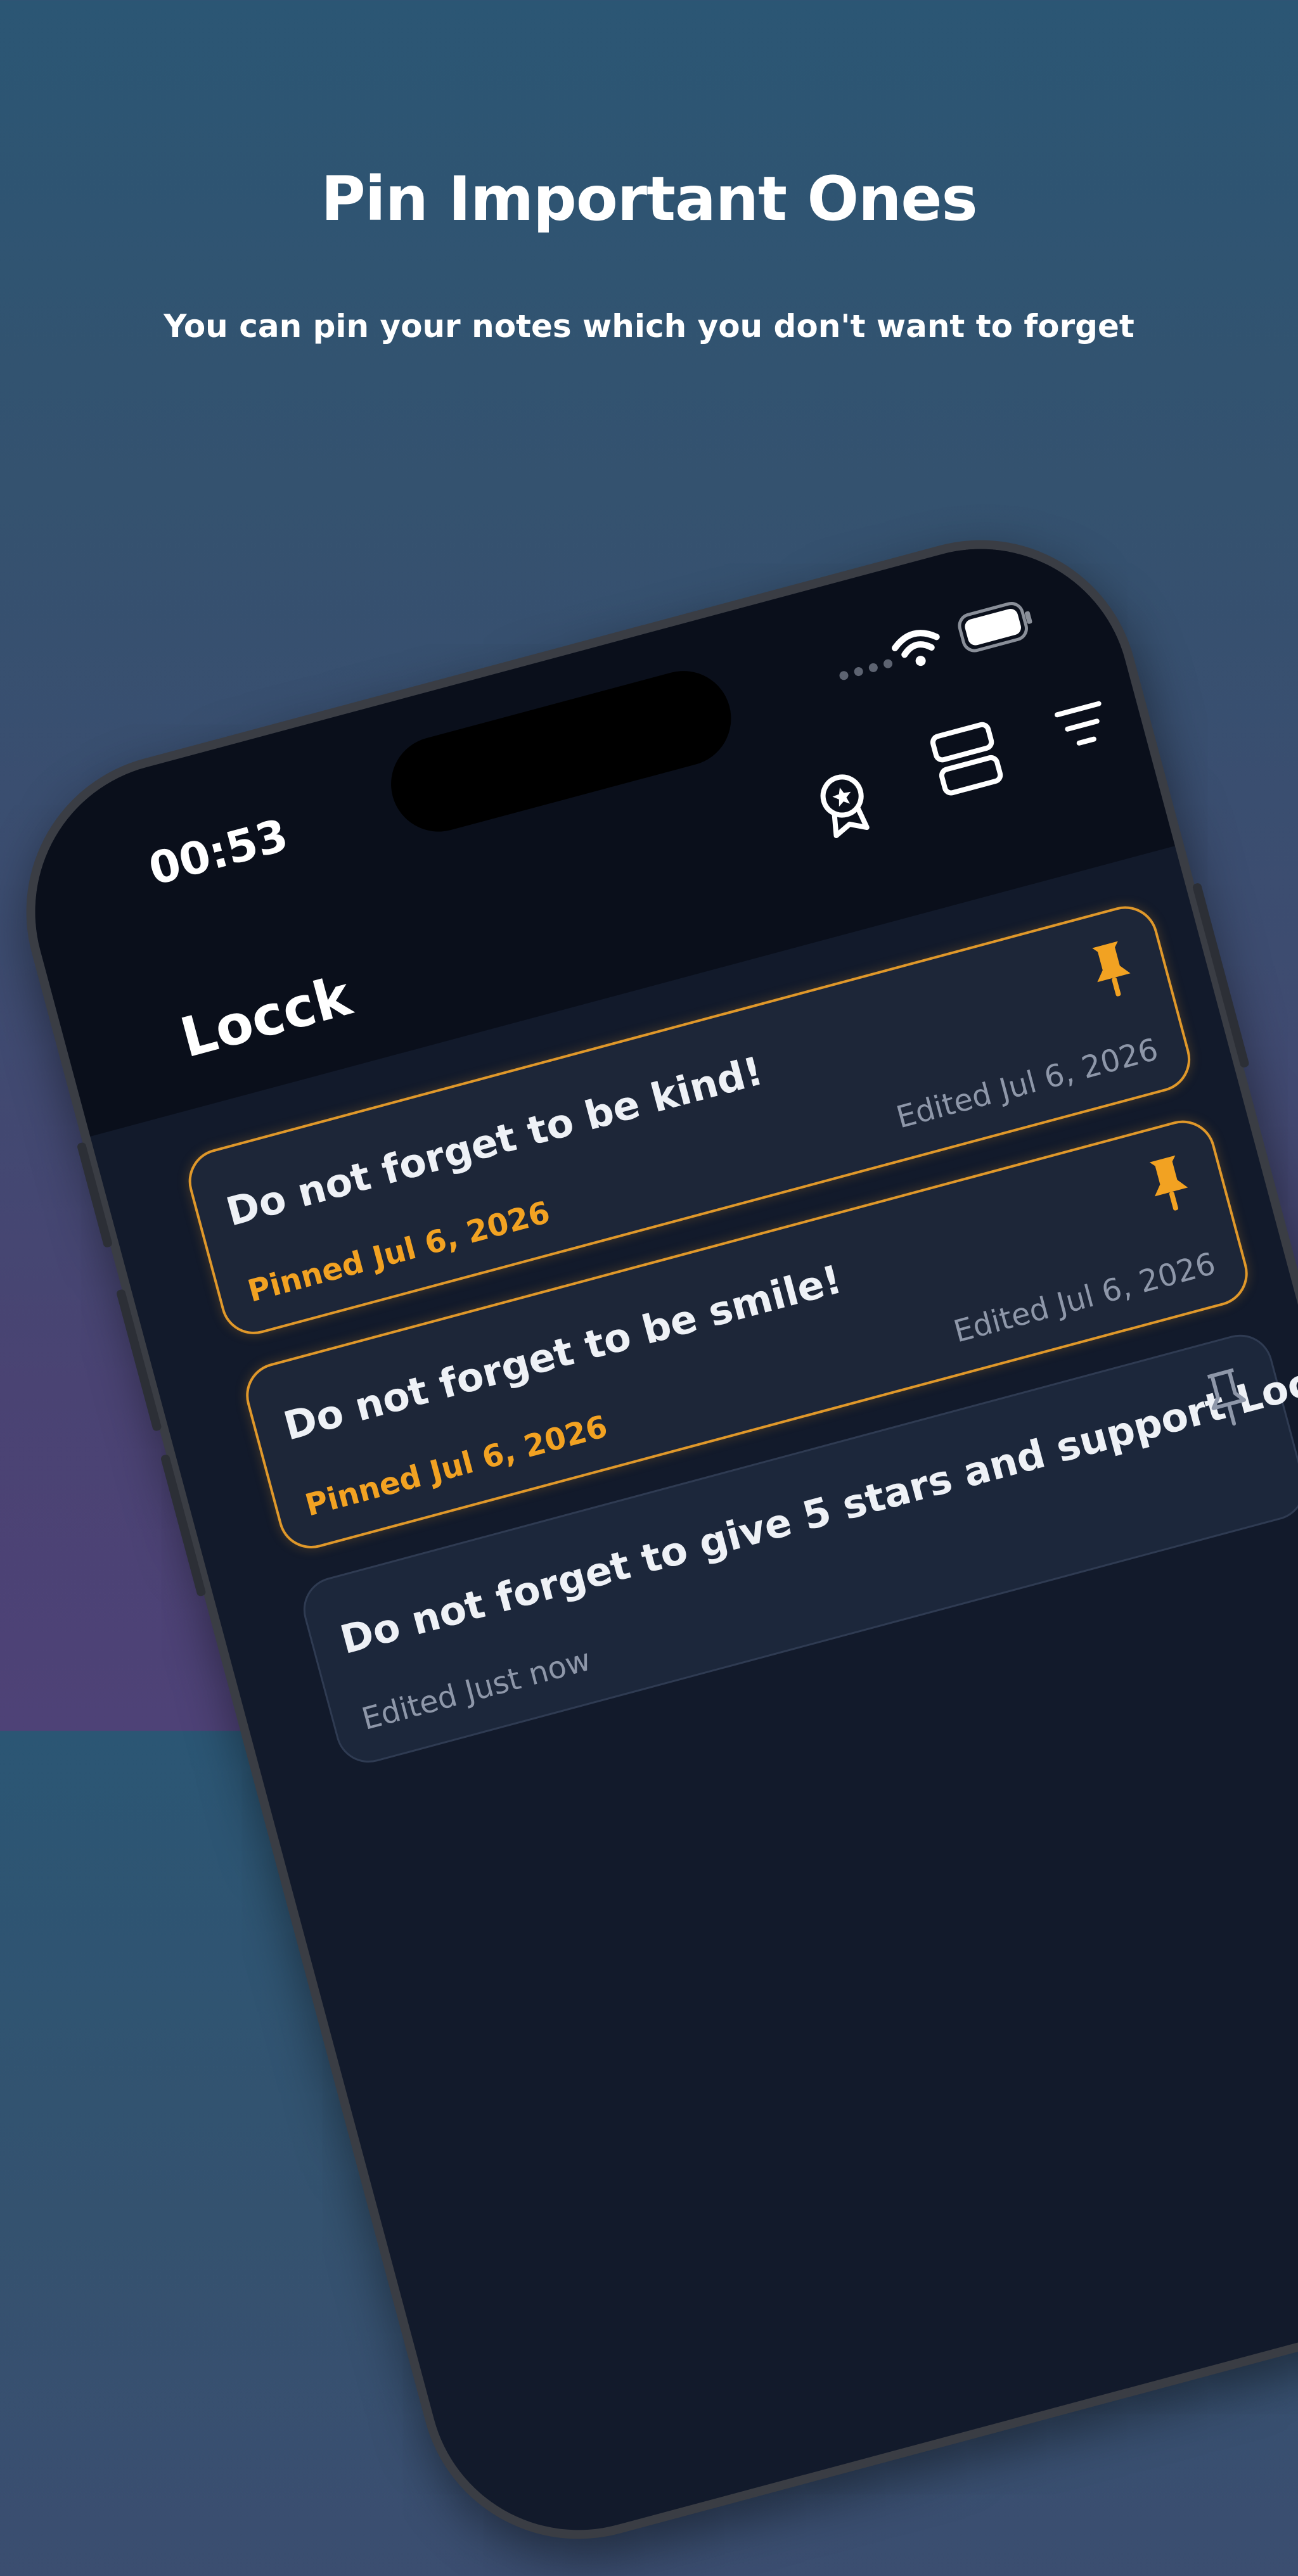 Image resolution: width=1298 pixels, height=2576 pixels. I want to click on sort-icon, so click(1082, 727).